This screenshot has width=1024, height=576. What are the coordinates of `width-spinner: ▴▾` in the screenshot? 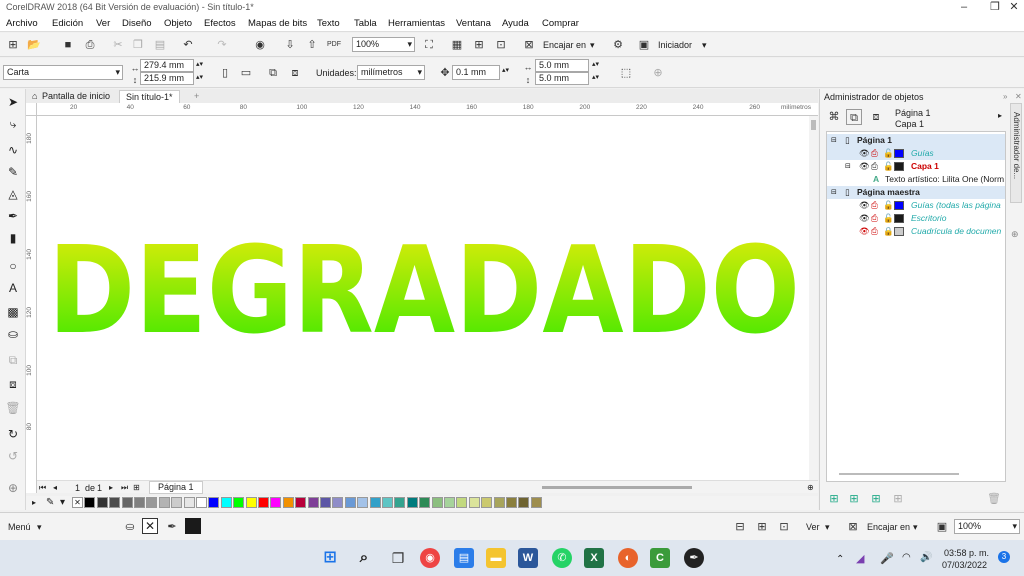 It's located at (199, 64).